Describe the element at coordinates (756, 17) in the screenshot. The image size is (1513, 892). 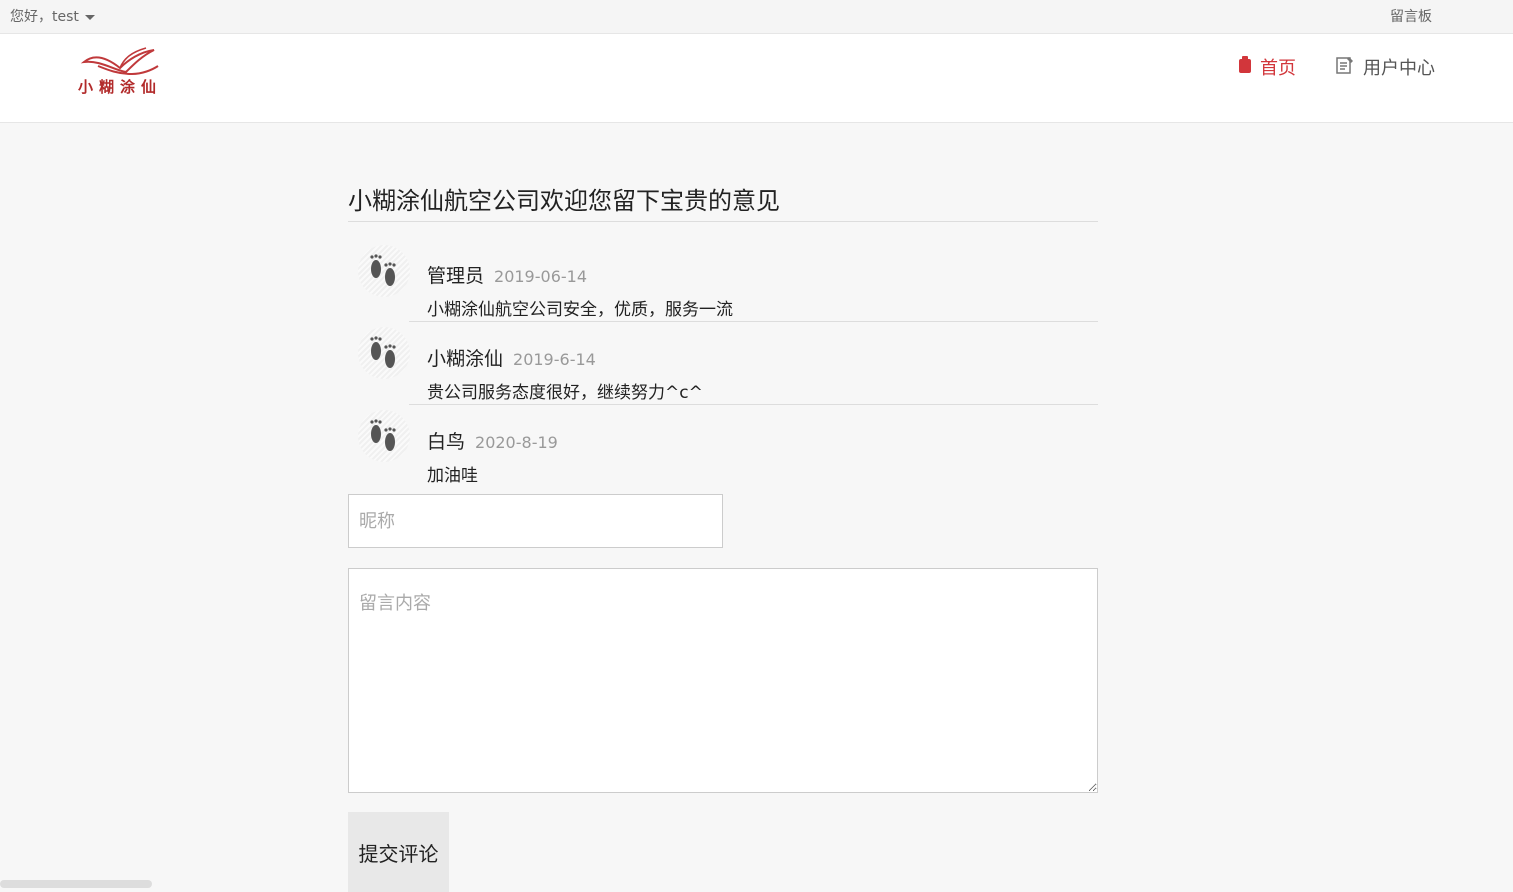
I see `top-bar: 您好，test 留言板` at that location.